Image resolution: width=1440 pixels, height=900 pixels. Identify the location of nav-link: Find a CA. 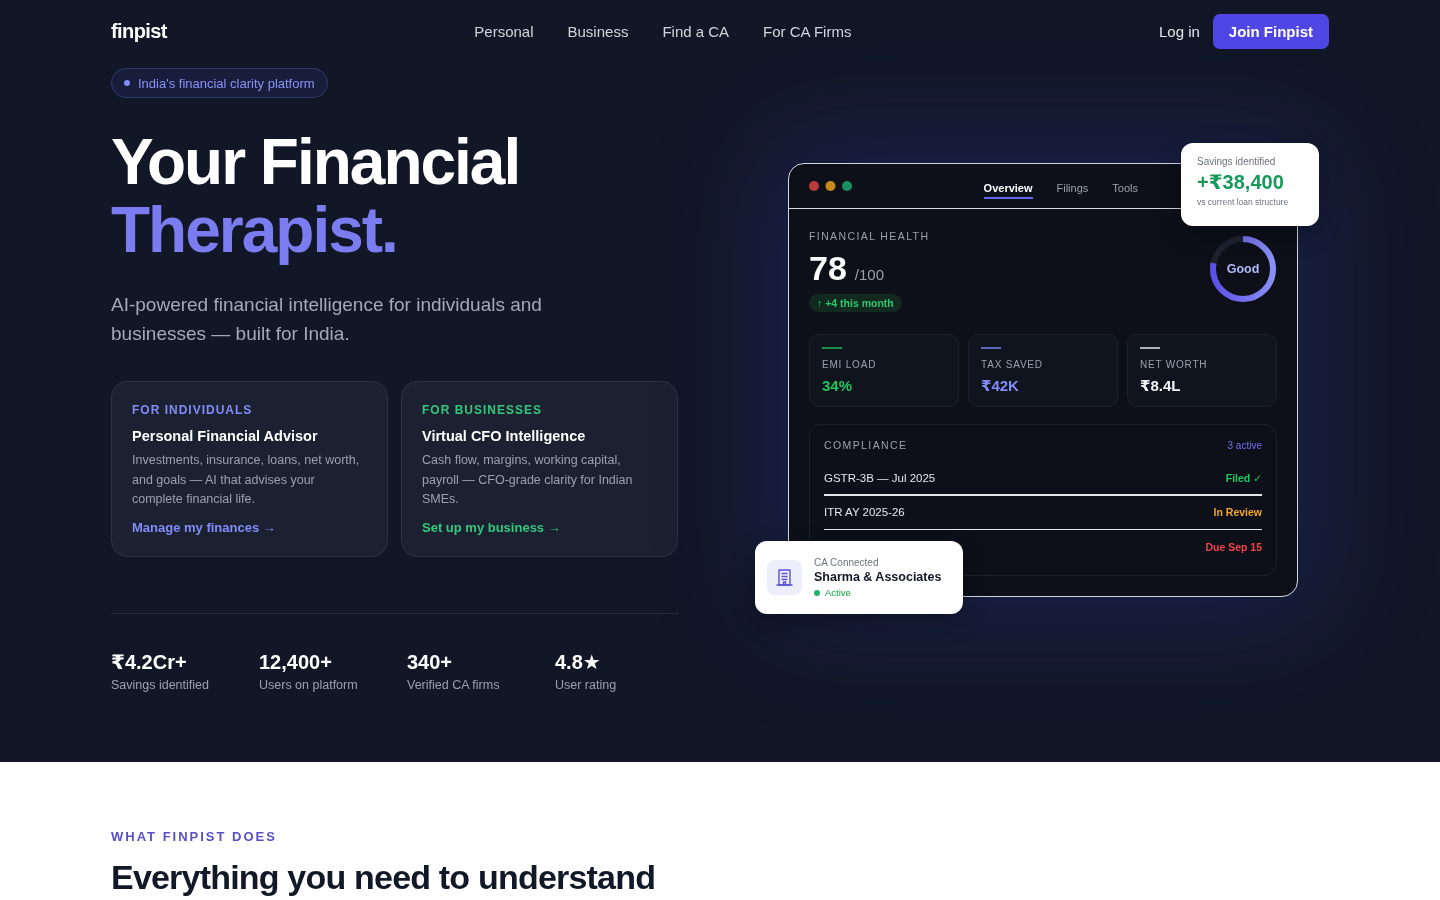
(696, 31).